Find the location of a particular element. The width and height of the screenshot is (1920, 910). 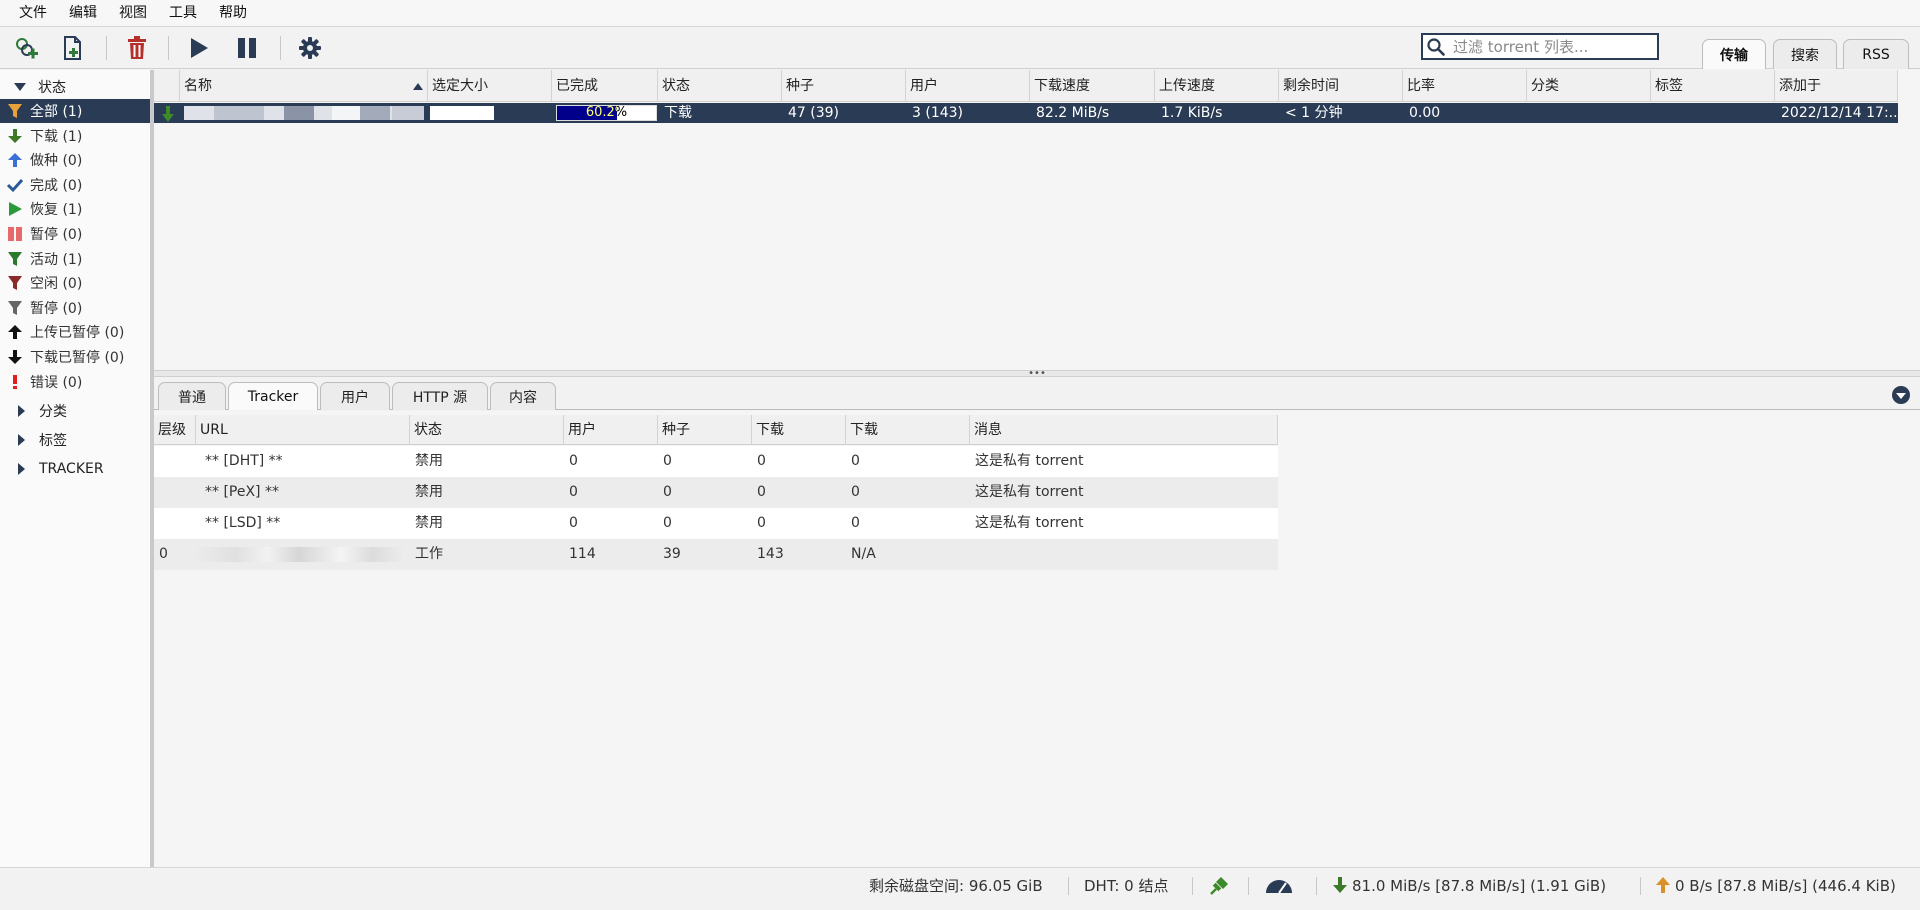

tracker-row: ** [PeX] ** 禁用 0 0 0 0 这是私有 torrent is located at coordinates (716, 492).